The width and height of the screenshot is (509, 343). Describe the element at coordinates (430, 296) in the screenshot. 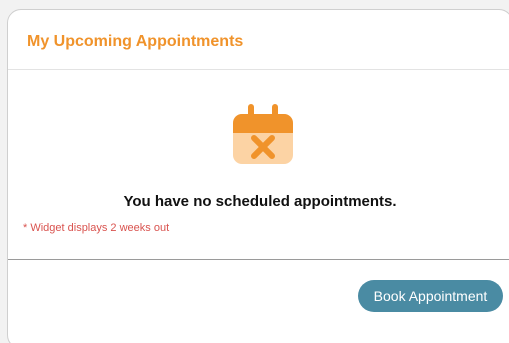

I see `book-appointment-button: Book Appointment` at that location.